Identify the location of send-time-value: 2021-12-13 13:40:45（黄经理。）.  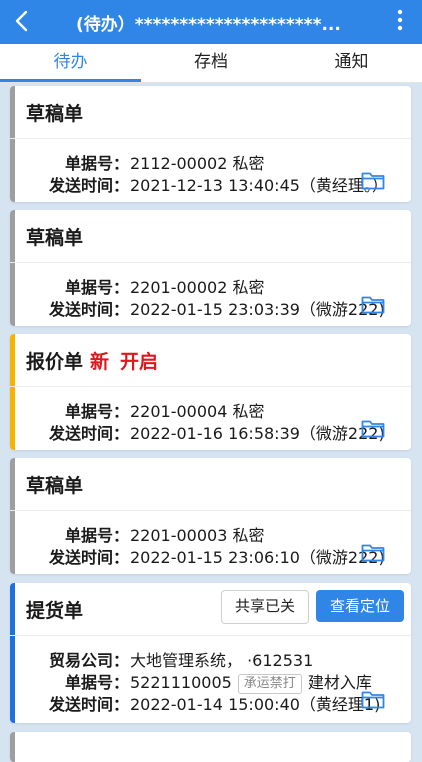
(259, 185).